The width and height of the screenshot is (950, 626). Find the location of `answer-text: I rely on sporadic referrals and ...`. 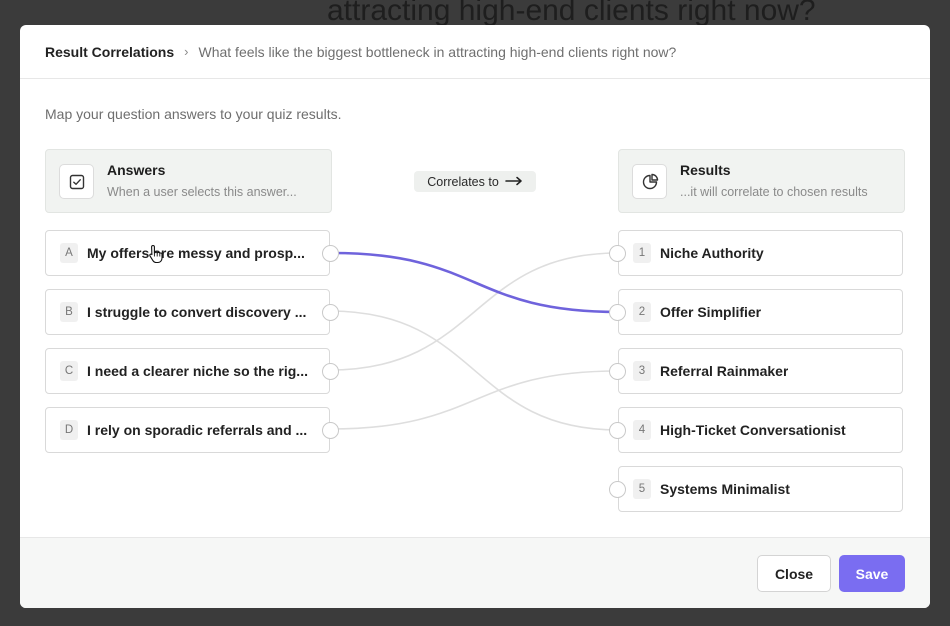

answer-text: I rely on sporadic referrals and ... is located at coordinates (197, 430).